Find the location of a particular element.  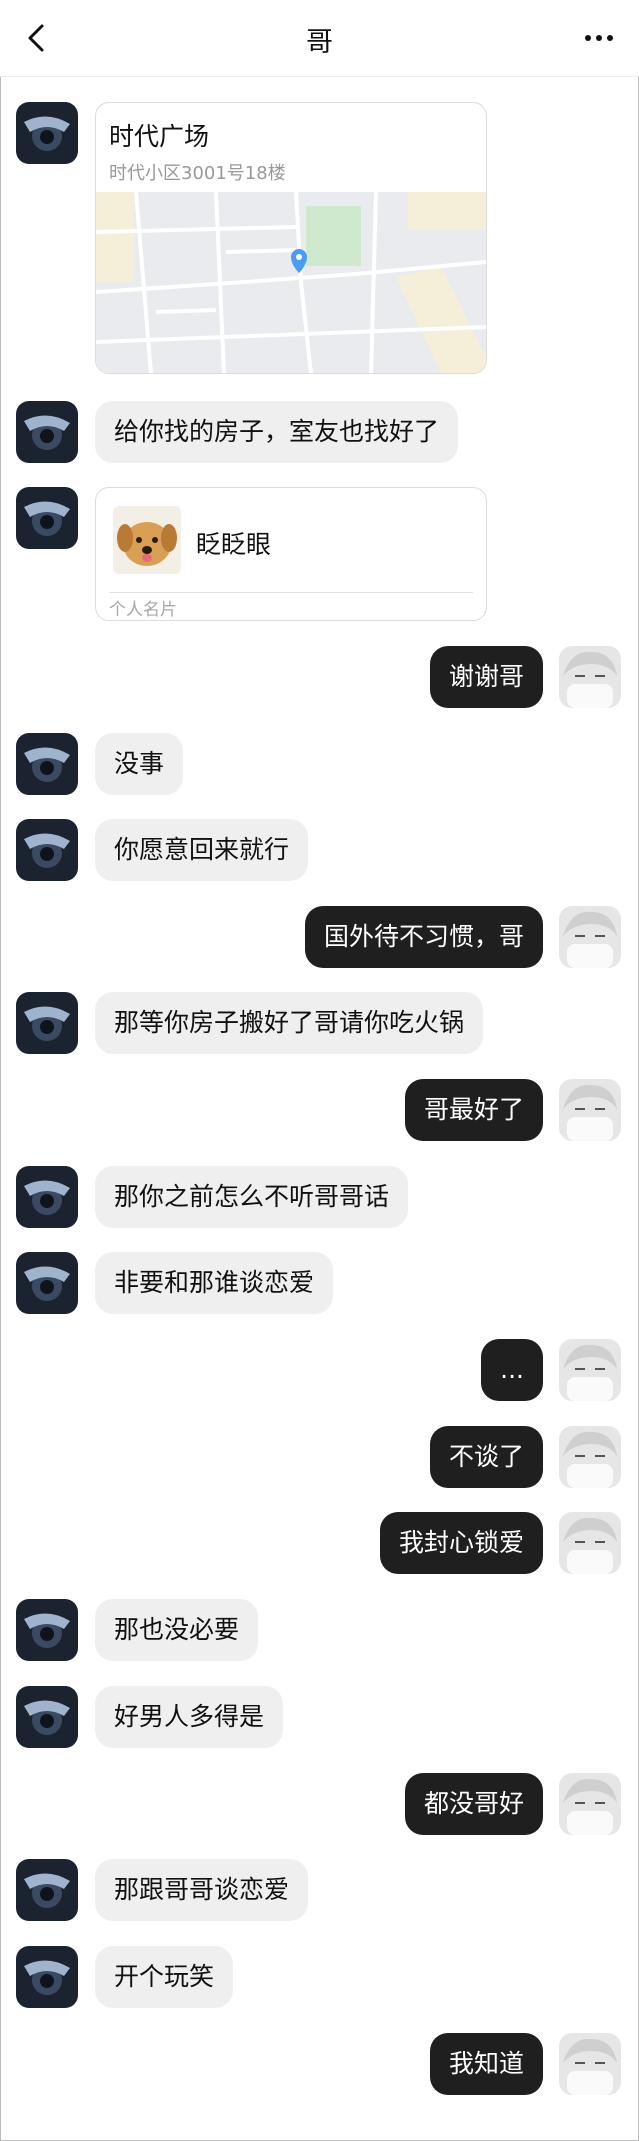

dog-photo is located at coordinates (147, 540).